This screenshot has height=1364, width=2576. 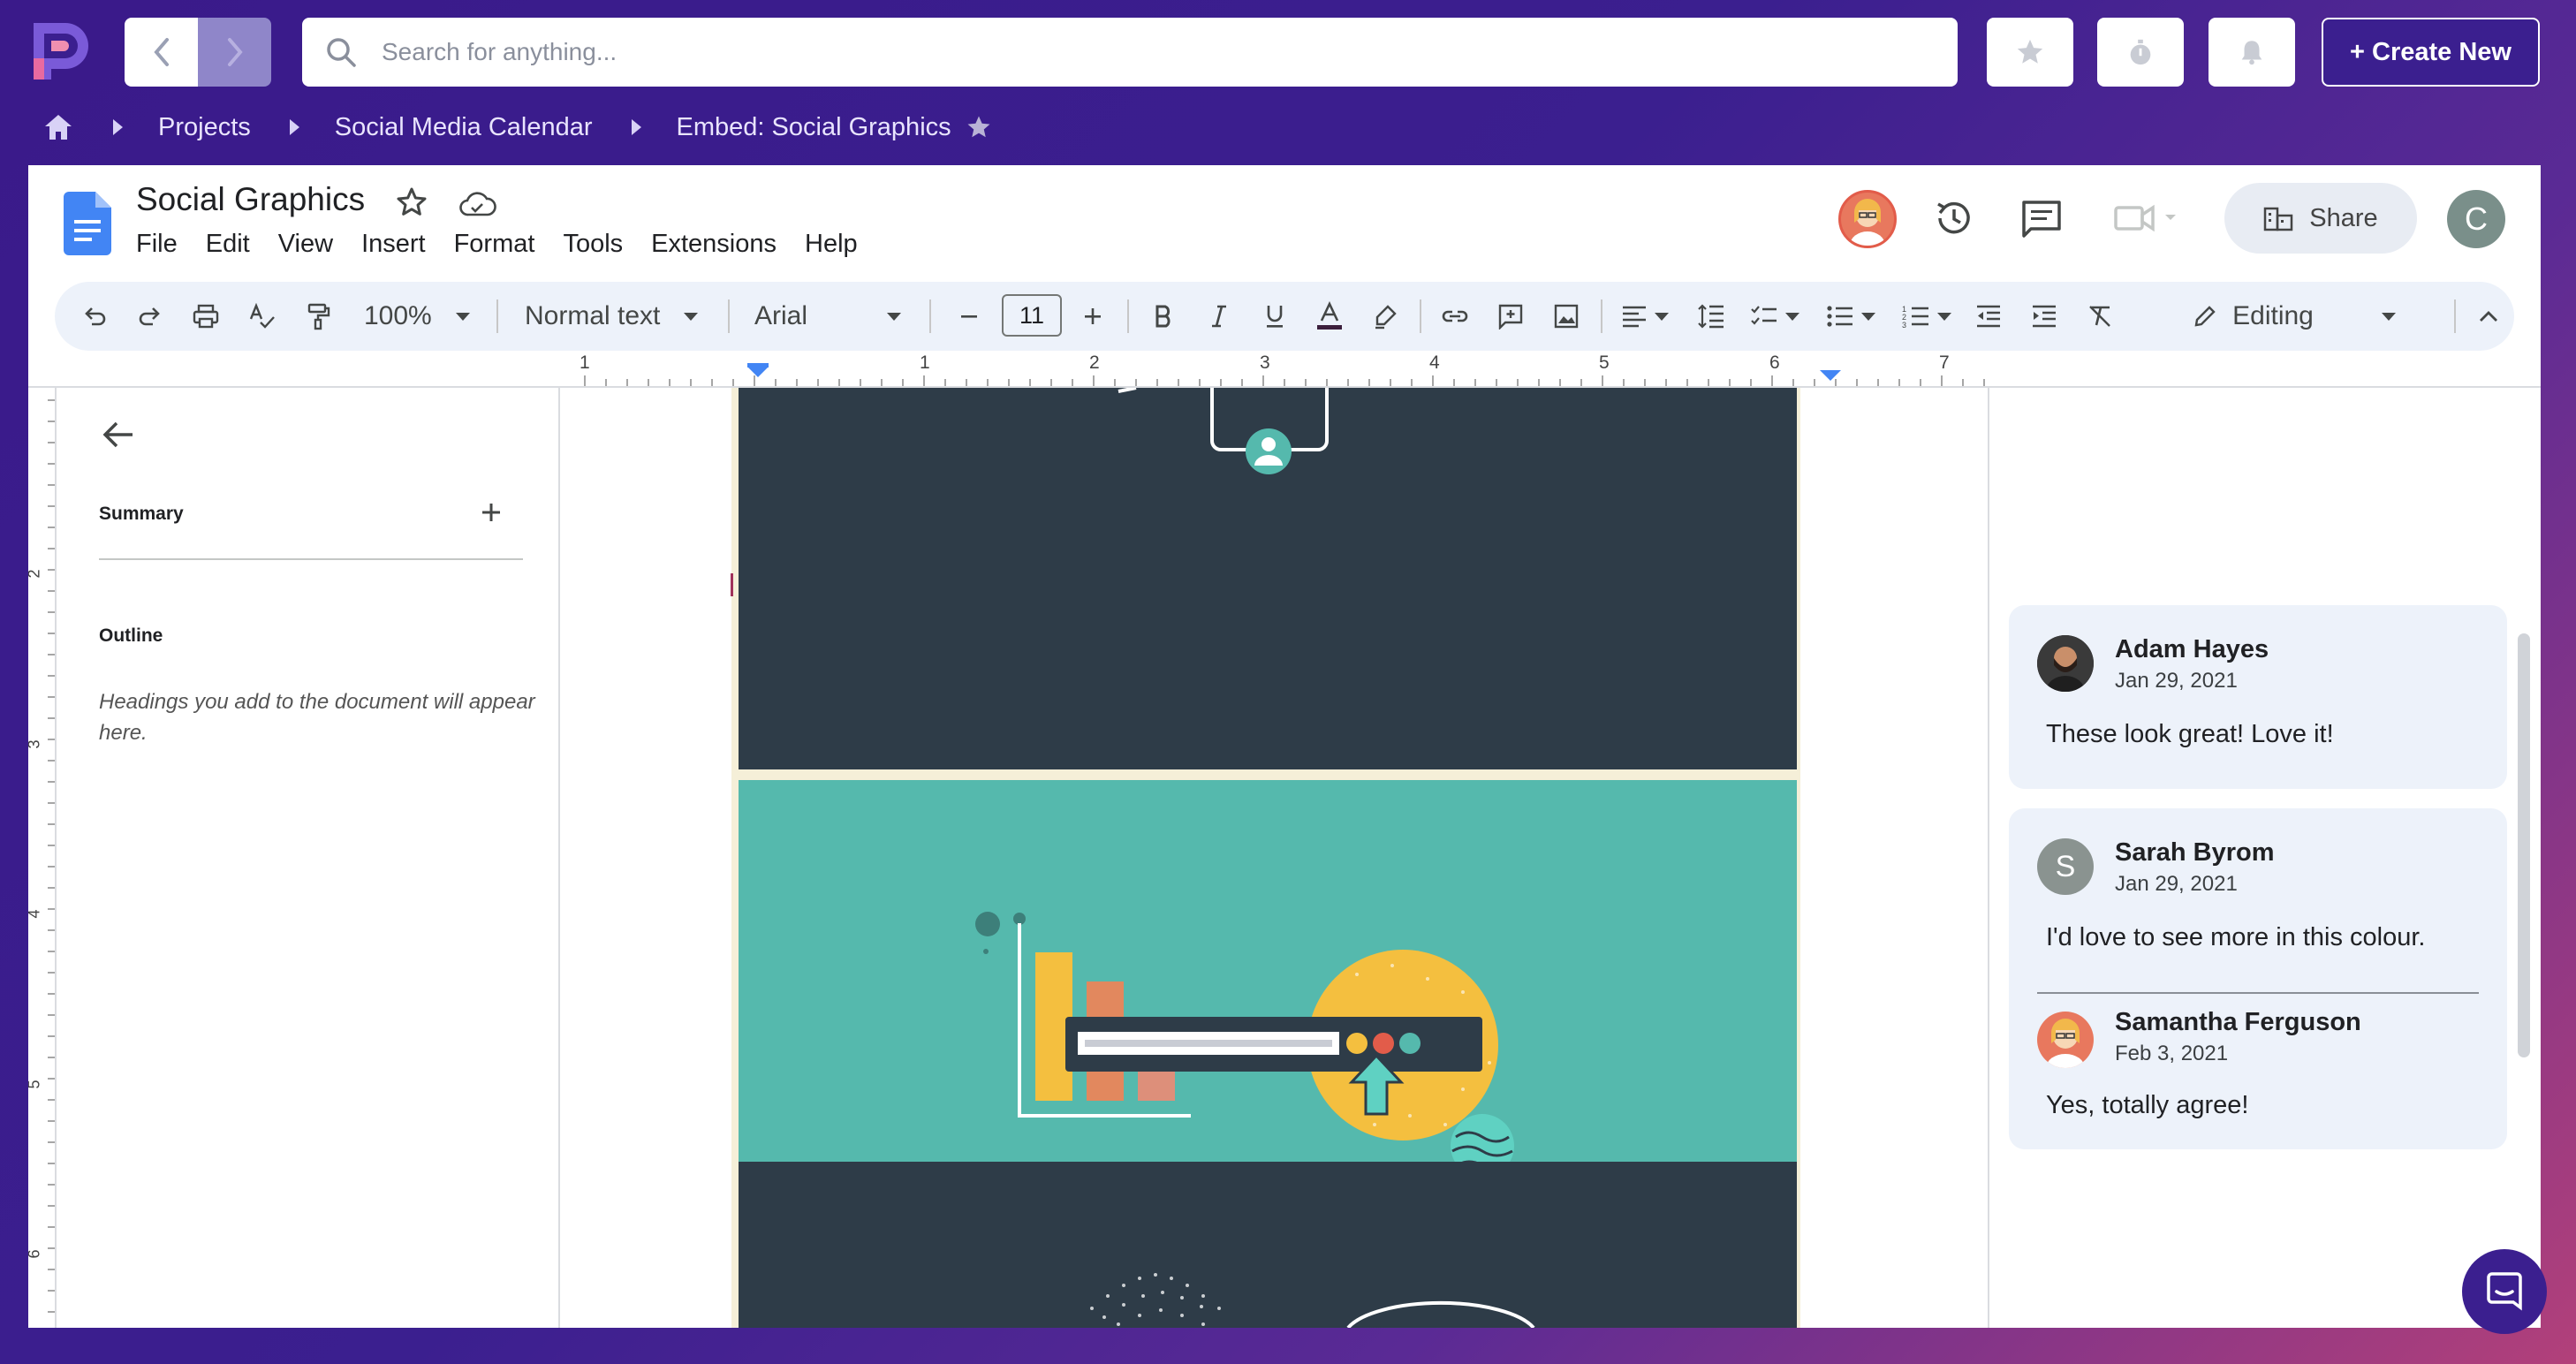 What do you see at coordinates (394, 245) in the screenshot?
I see `menu-insert: Insert` at bounding box center [394, 245].